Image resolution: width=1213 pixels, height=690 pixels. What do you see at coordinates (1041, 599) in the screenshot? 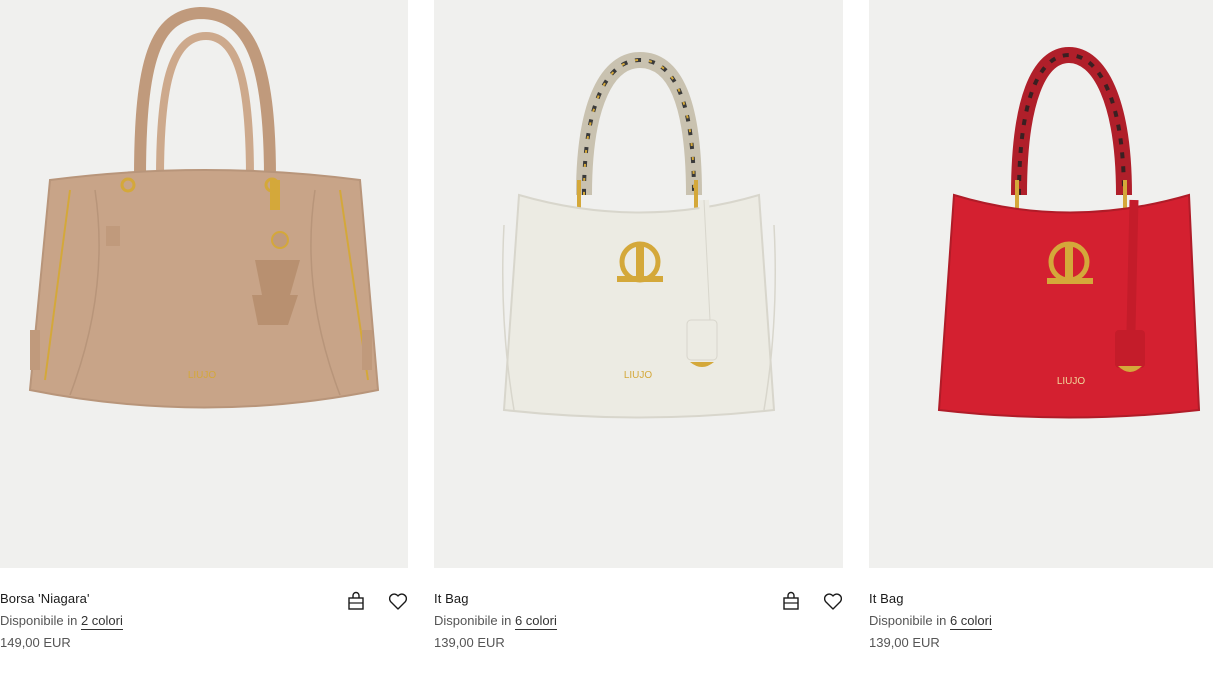
I see `product-name: It Bag` at bounding box center [1041, 599].